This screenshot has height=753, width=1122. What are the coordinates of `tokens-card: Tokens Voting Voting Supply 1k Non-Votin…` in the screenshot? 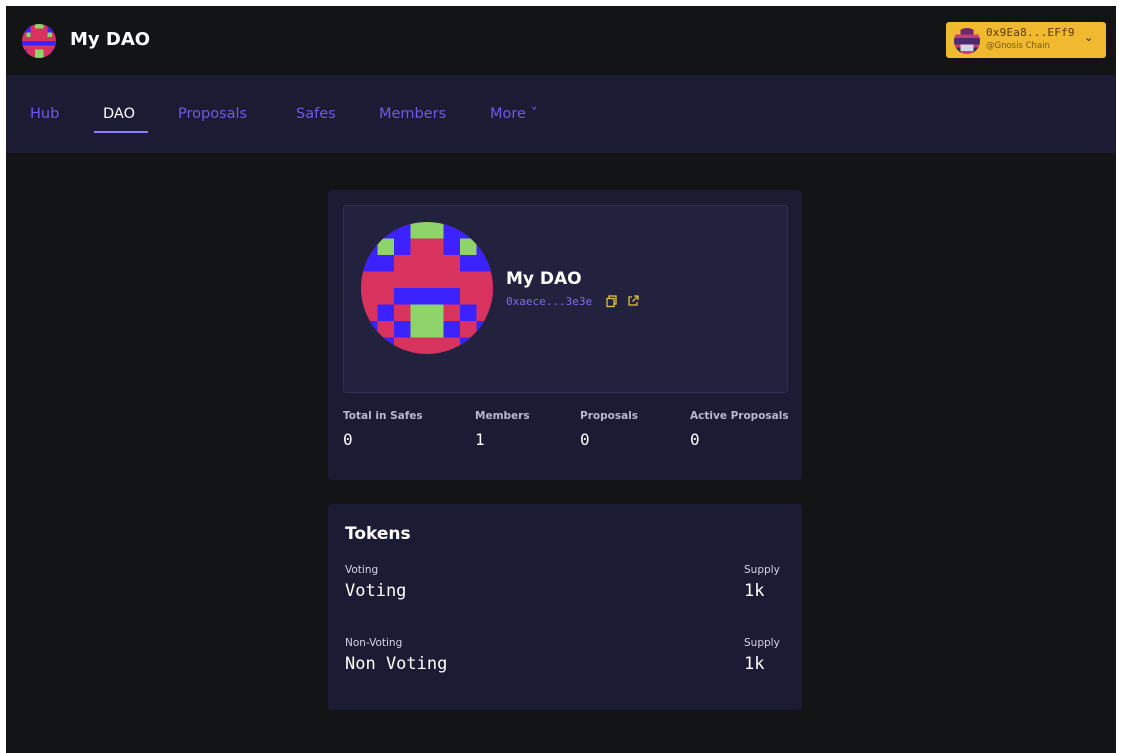 It's located at (565, 607).